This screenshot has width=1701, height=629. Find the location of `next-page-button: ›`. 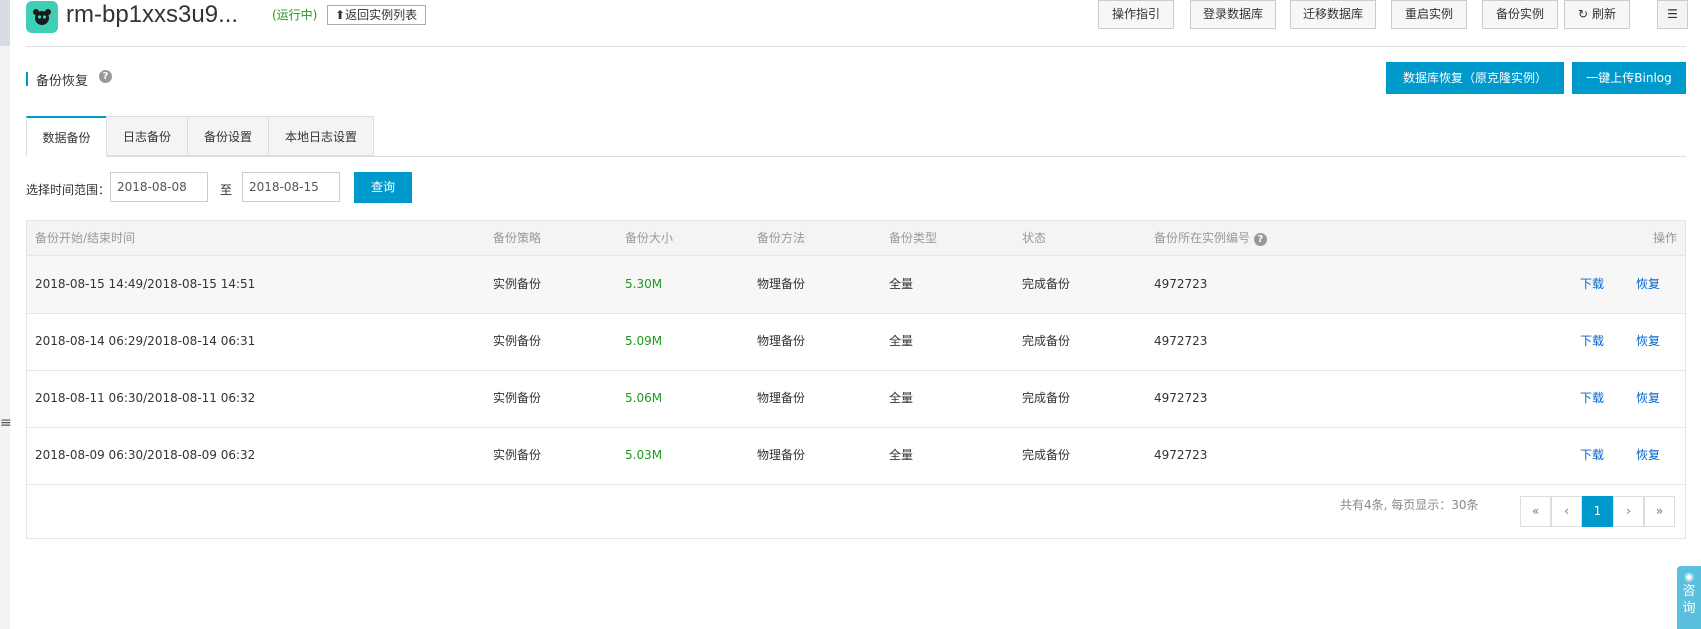

next-page-button: › is located at coordinates (1628, 511).